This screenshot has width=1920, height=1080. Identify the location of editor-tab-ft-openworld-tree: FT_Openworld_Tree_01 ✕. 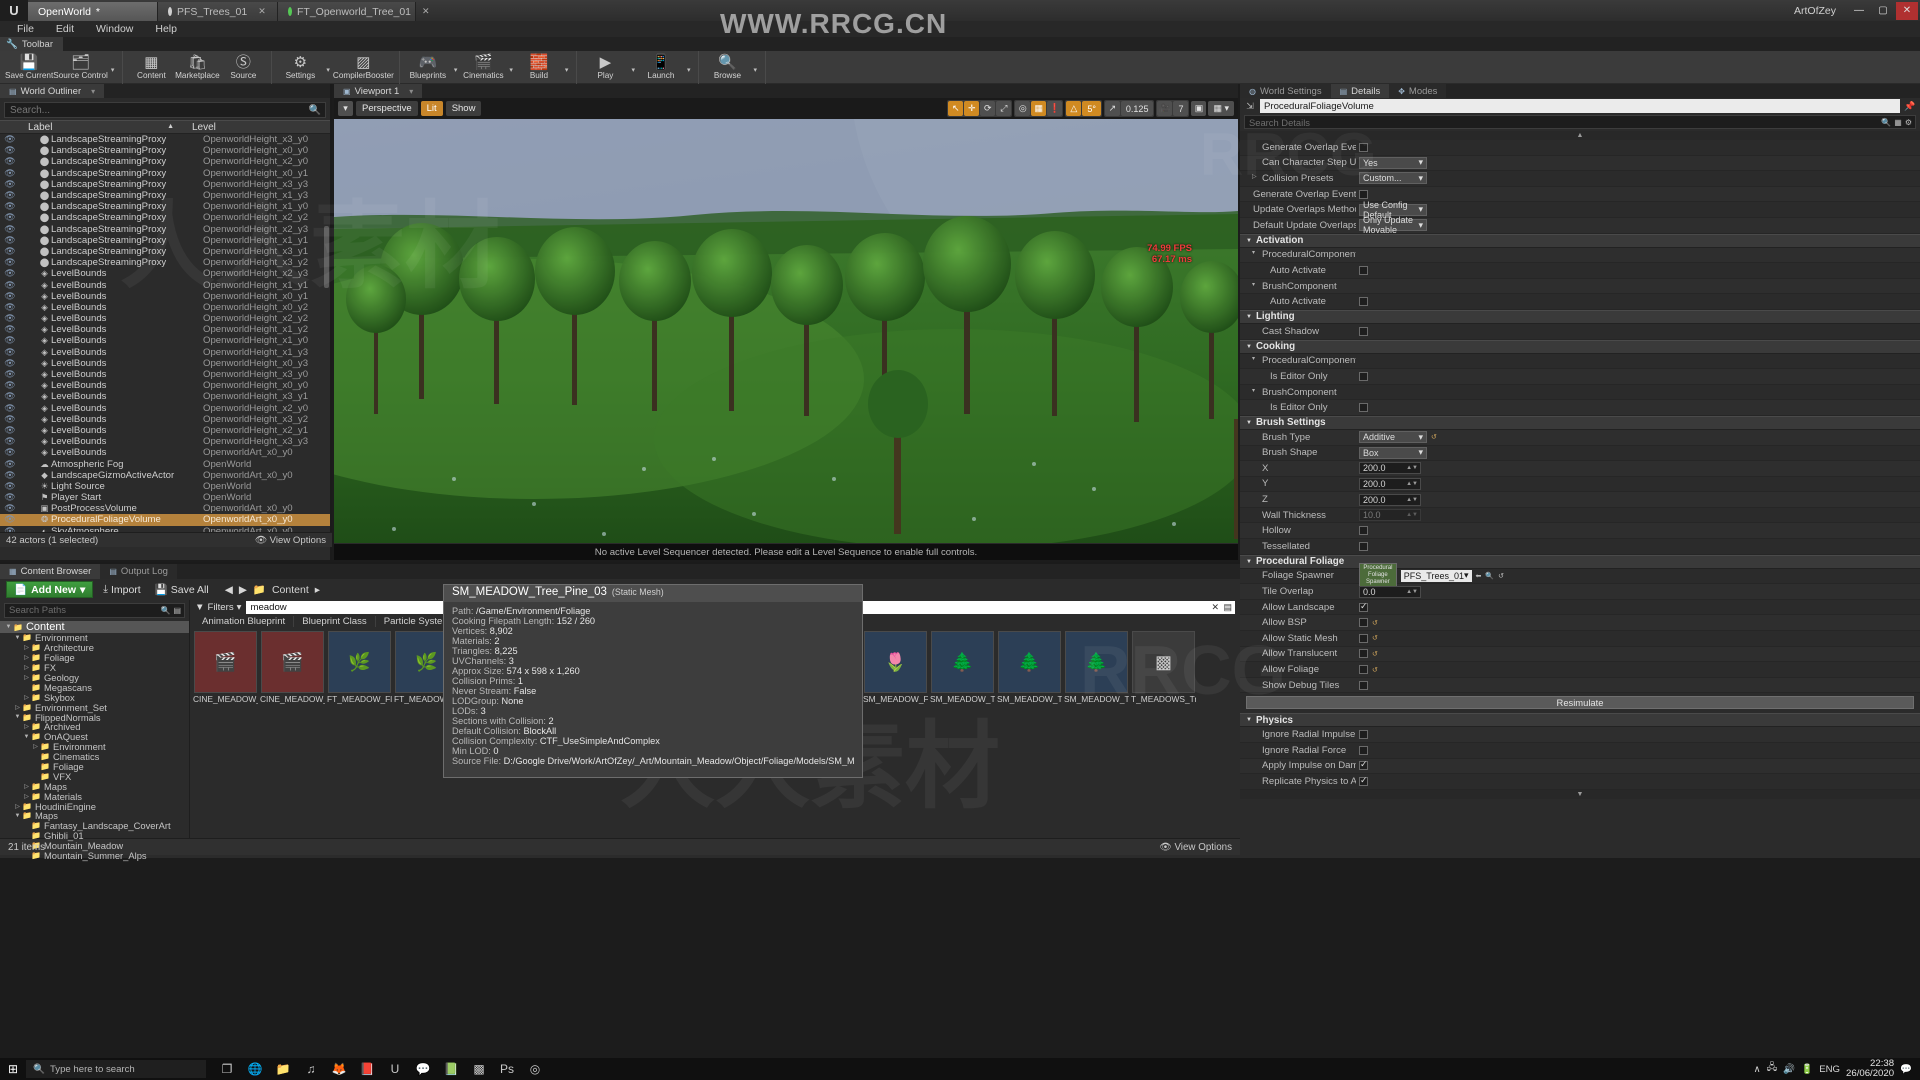
(354, 11).